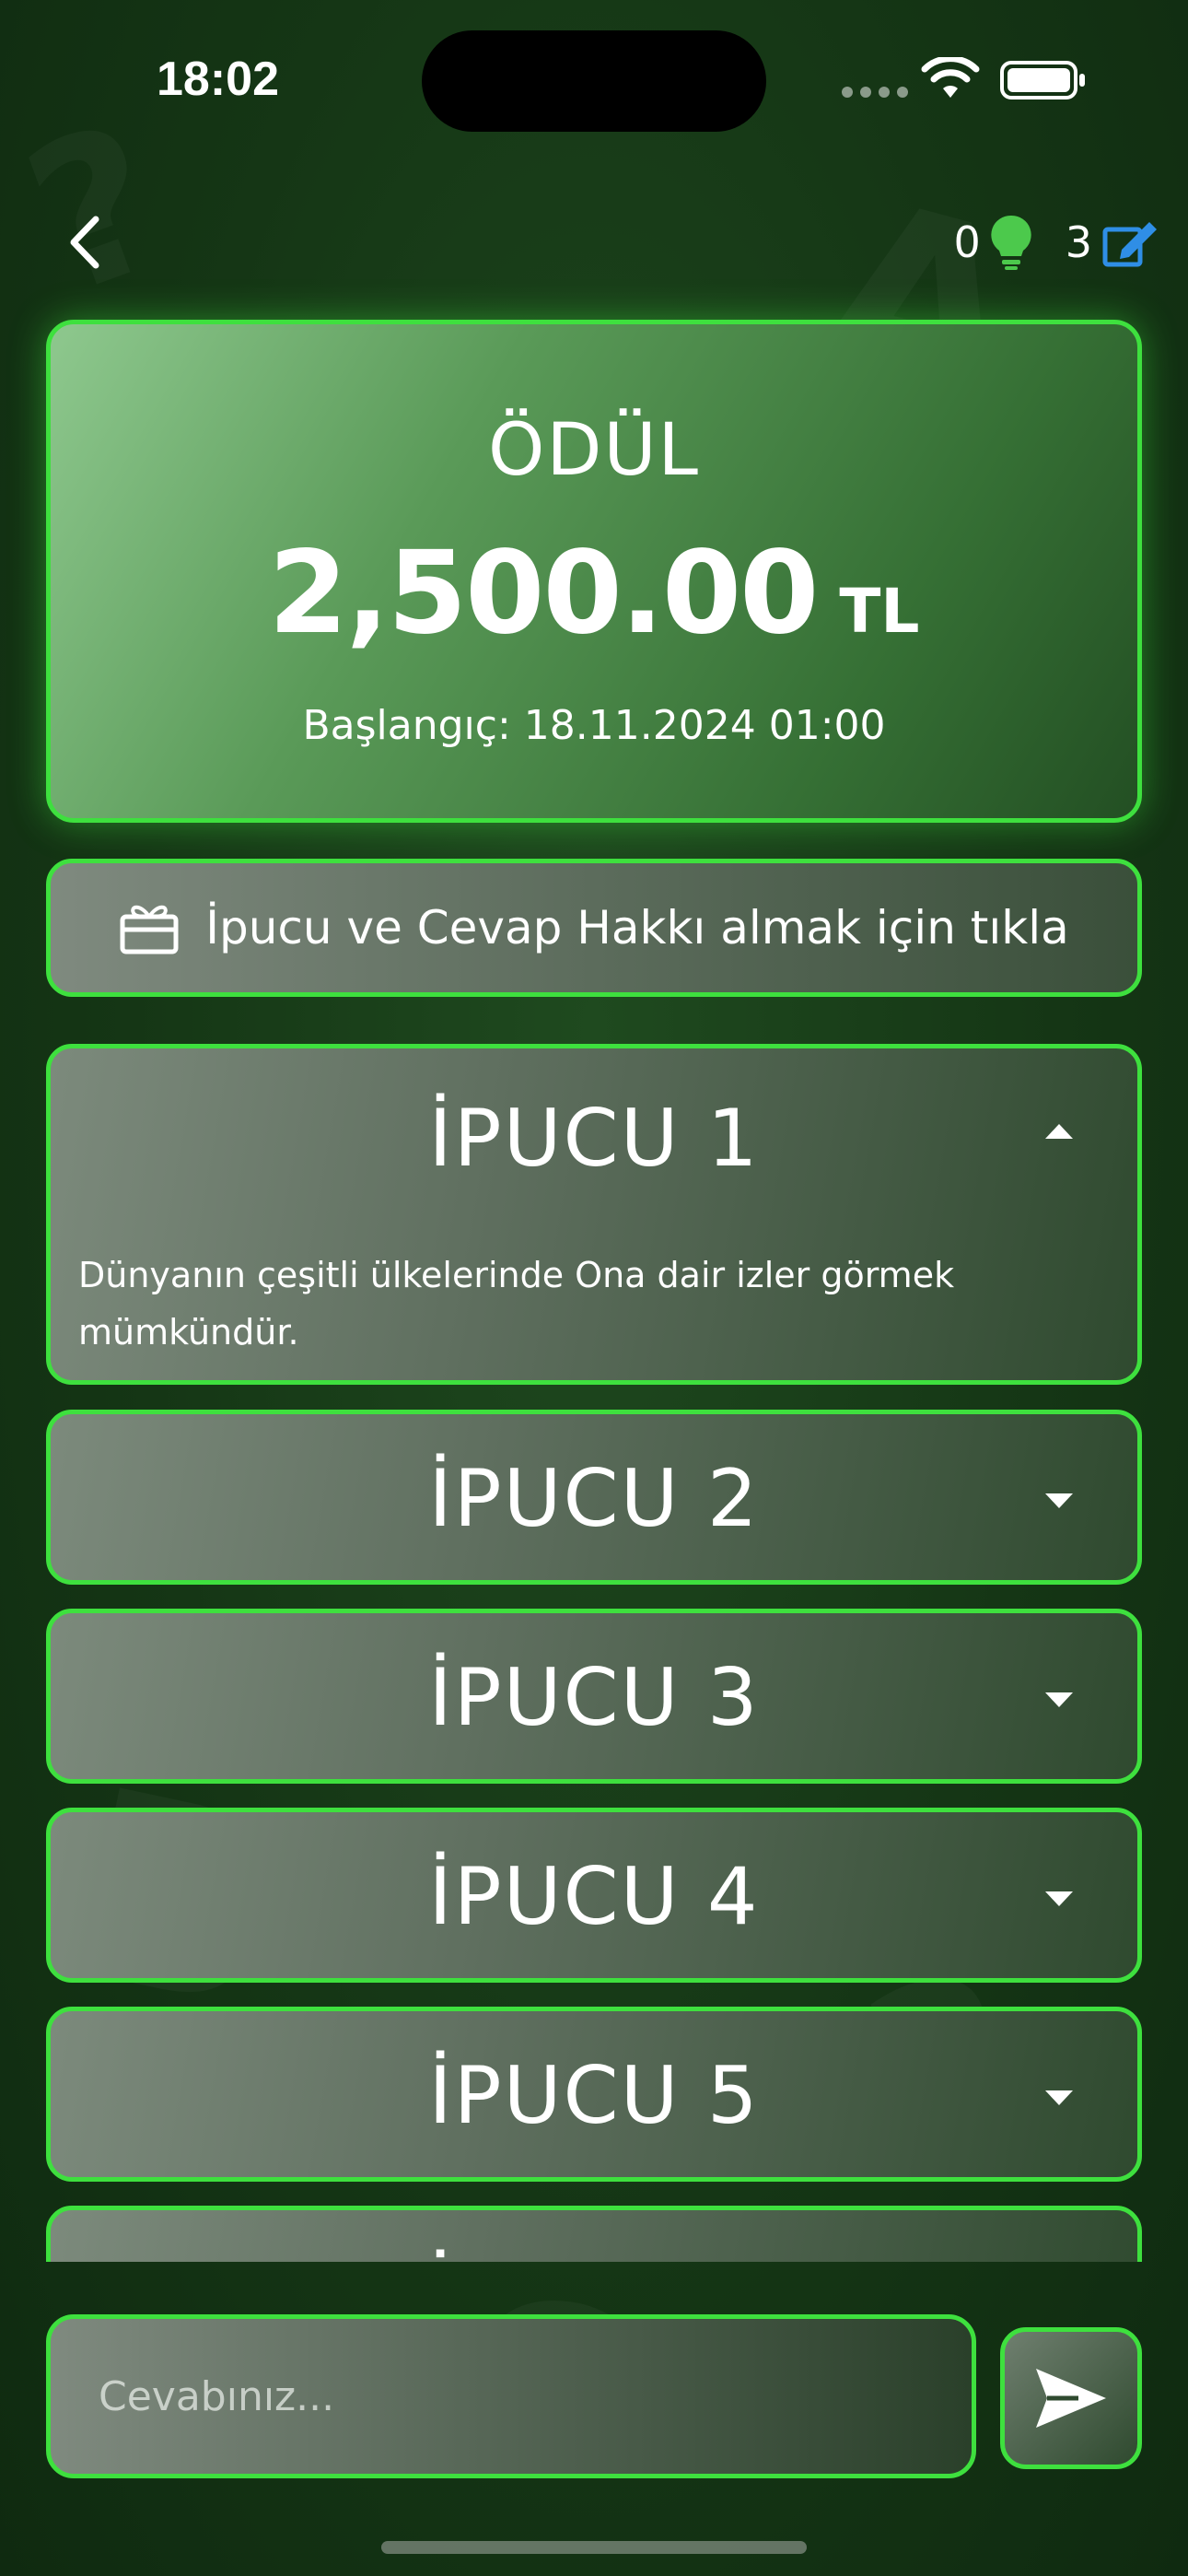 Image resolution: width=1188 pixels, height=2576 pixels. Describe the element at coordinates (594, 2547) in the screenshot. I see `home-indicator` at that location.